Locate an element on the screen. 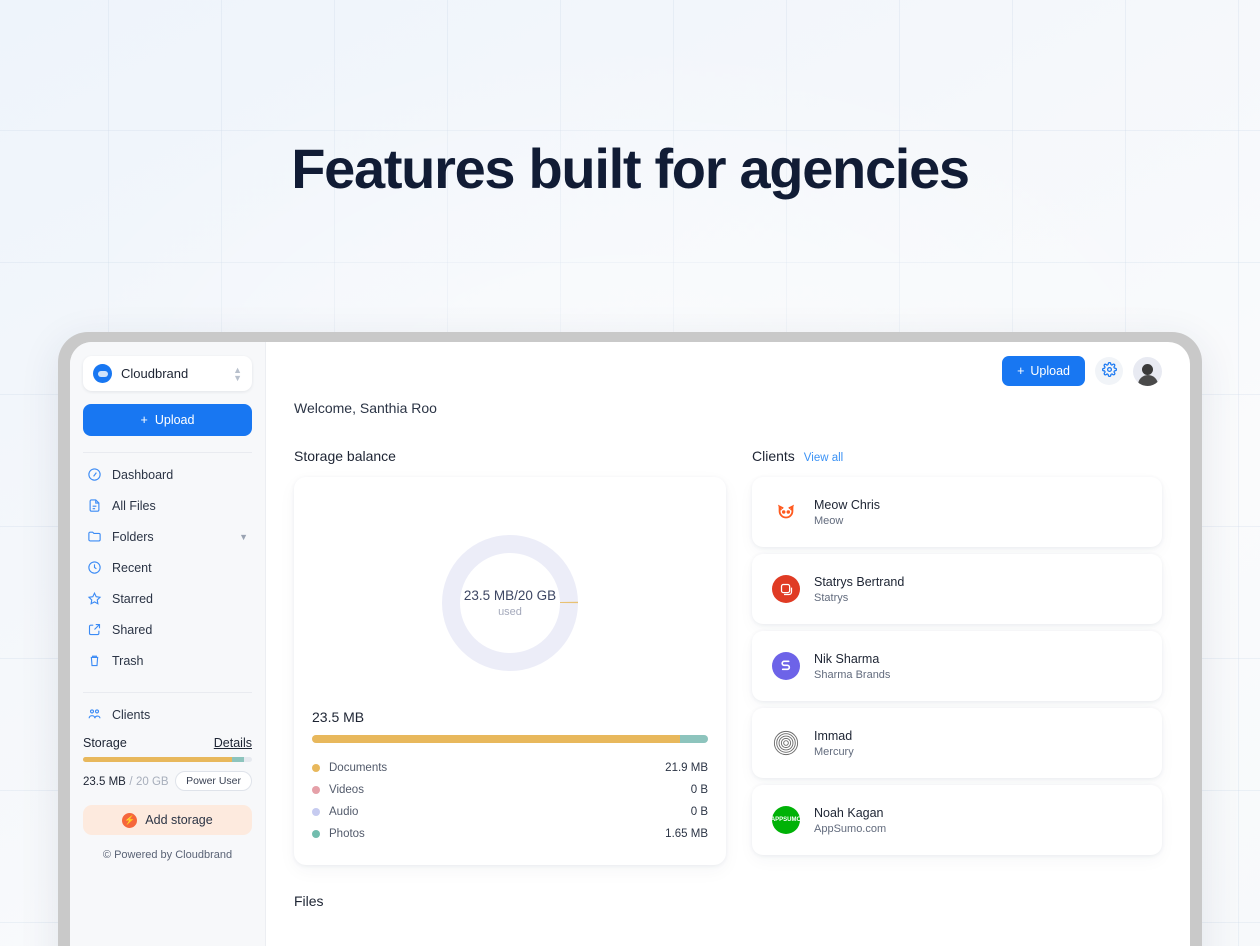  storage-breakdown-bar is located at coordinates (510, 739).